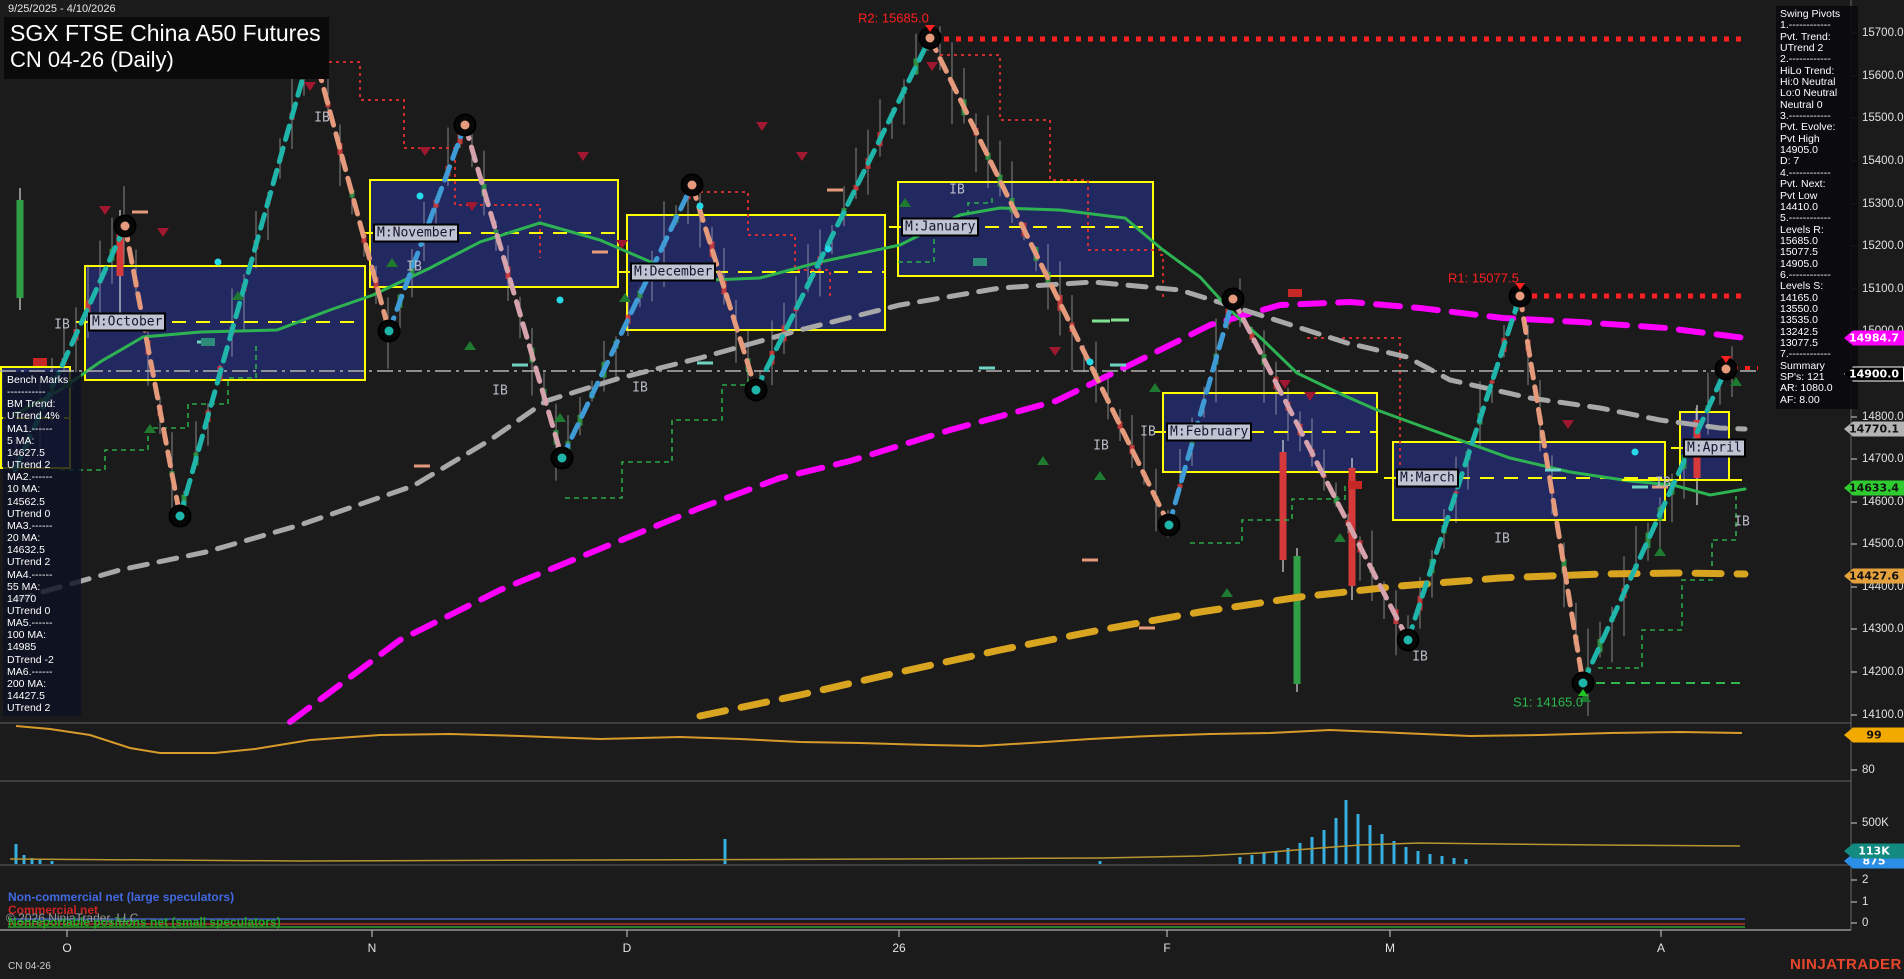 This screenshot has height=979, width=1904. What do you see at coordinates (26, 550) in the screenshot?
I see `bench-panel-line: 14632.5` at bounding box center [26, 550].